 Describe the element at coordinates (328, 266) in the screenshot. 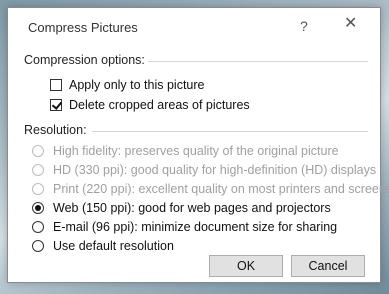

I see `cancel-button: Cancel` at that location.